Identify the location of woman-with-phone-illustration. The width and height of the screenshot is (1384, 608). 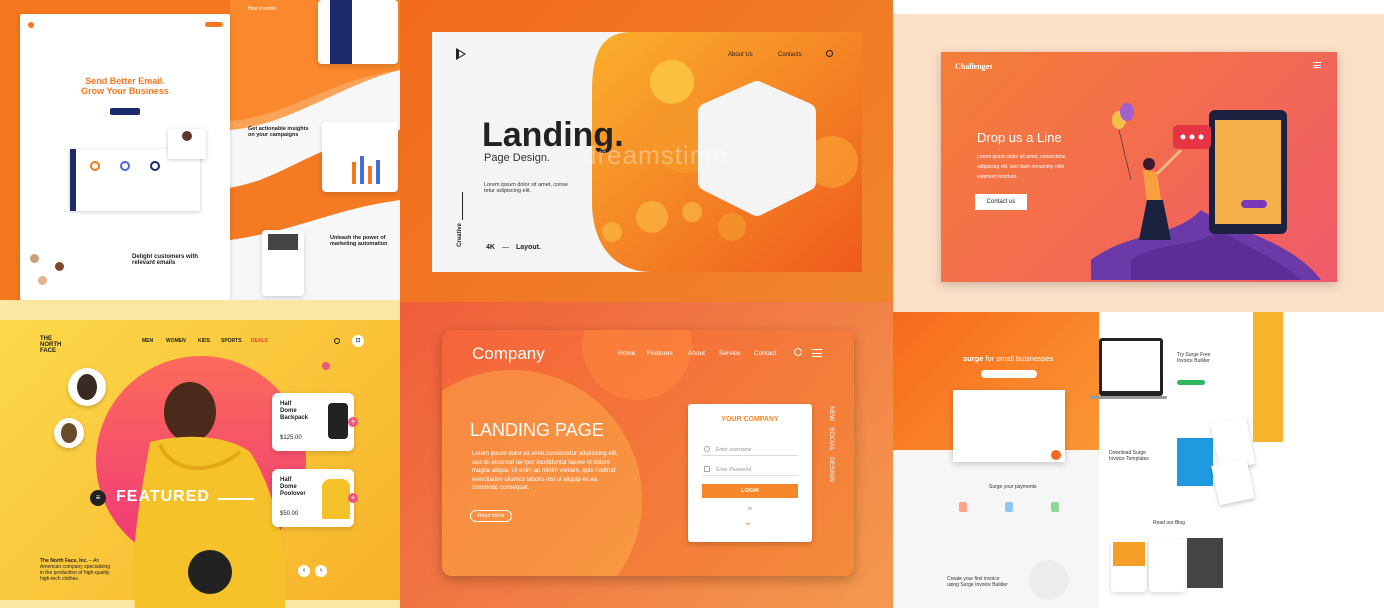
(1206, 191).